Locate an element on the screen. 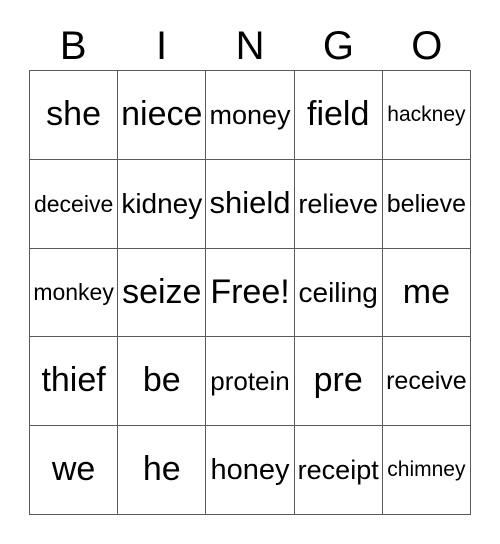 This screenshot has width=500, height=544. bingo-header-letter-g: G is located at coordinates (338, 46).